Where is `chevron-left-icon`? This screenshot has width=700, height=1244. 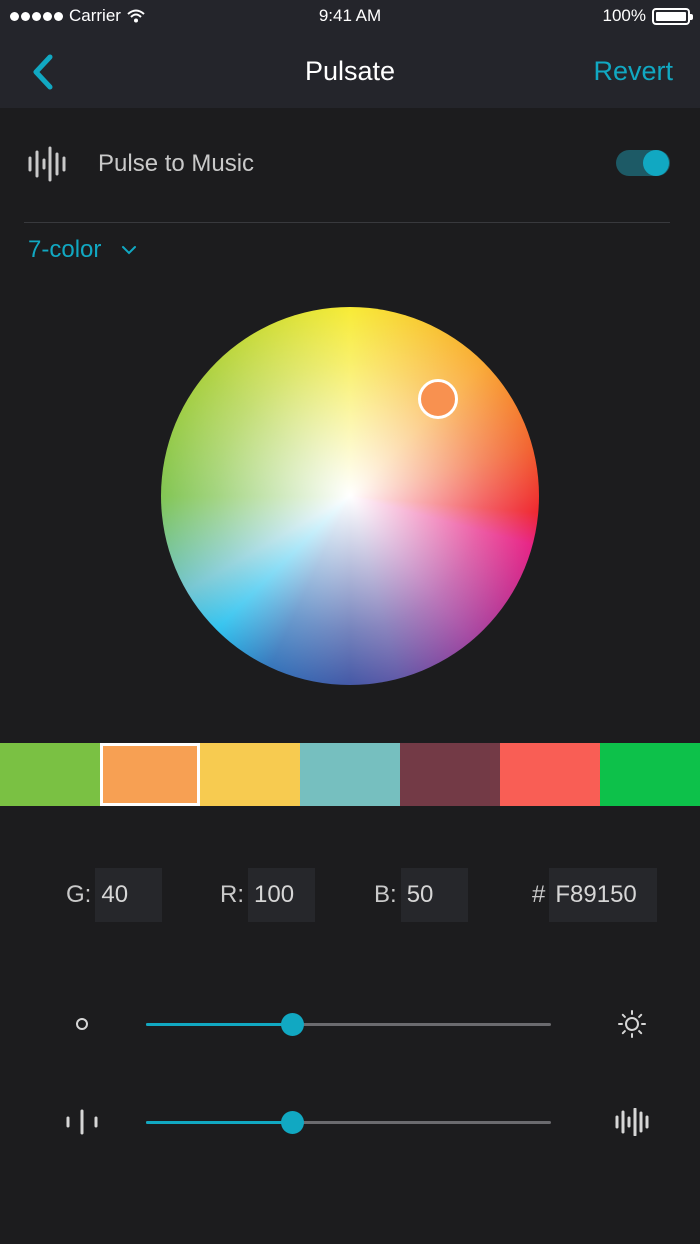 chevron-left-icon is located at coordinates (43, 72).